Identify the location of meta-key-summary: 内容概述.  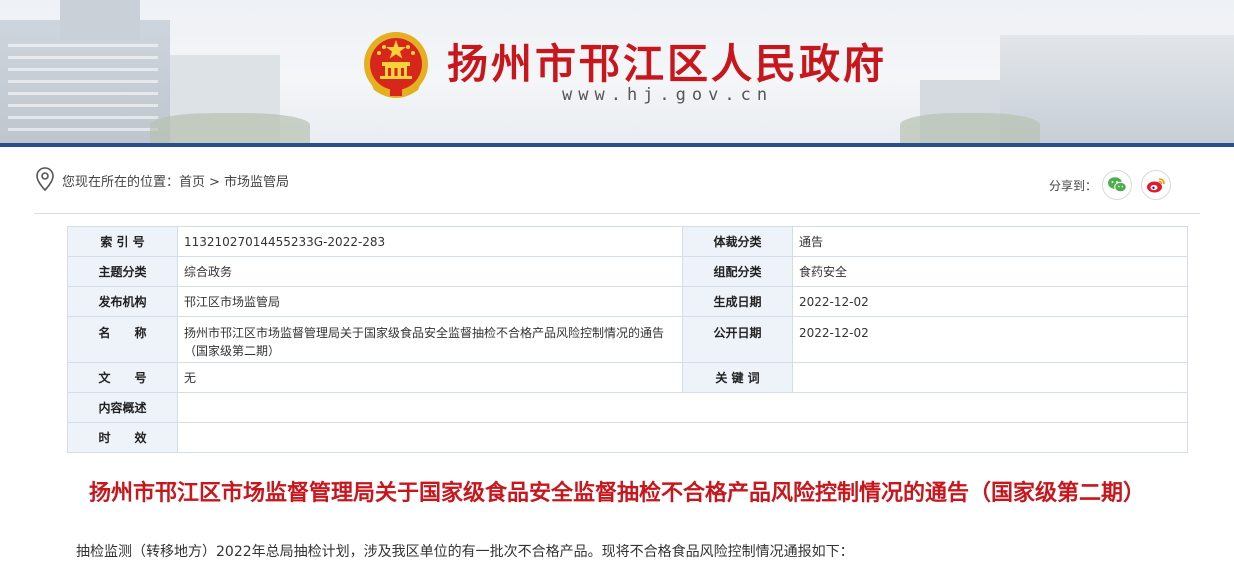
(122, 407).